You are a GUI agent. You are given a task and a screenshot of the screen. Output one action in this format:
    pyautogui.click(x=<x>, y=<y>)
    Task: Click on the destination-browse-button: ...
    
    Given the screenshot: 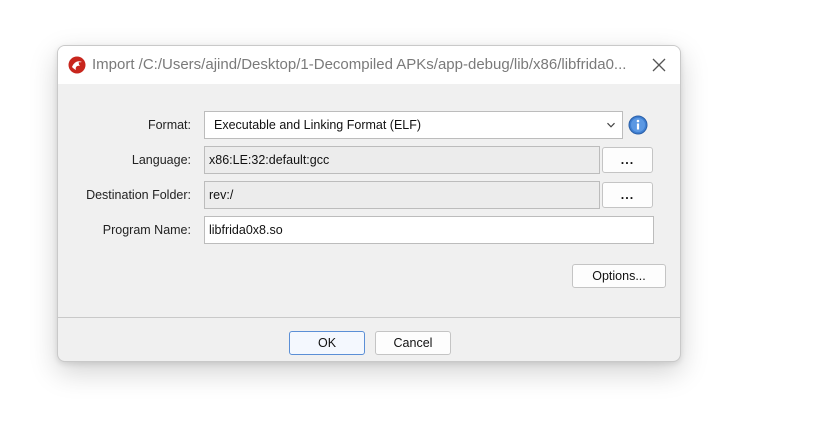 What is the action you would take?
    pyautogui.click(x=627, y=195)
    